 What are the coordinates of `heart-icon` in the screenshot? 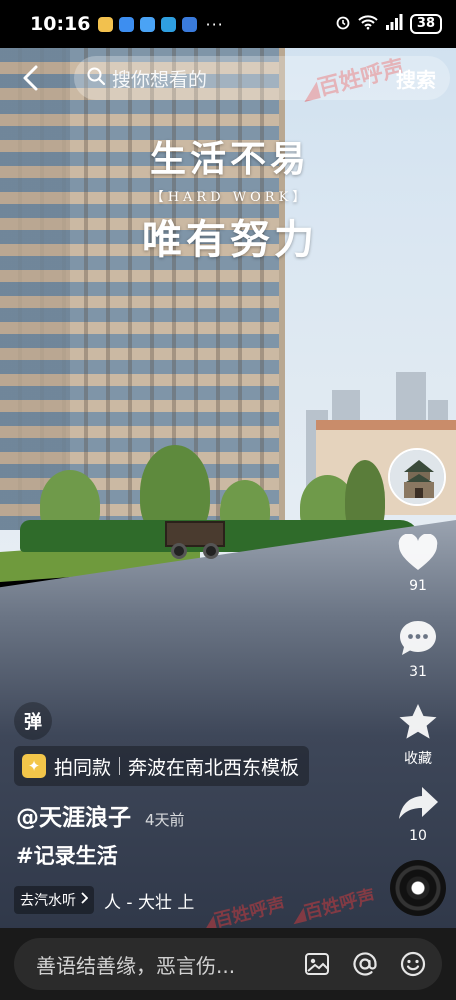 It's located at (418, 554).